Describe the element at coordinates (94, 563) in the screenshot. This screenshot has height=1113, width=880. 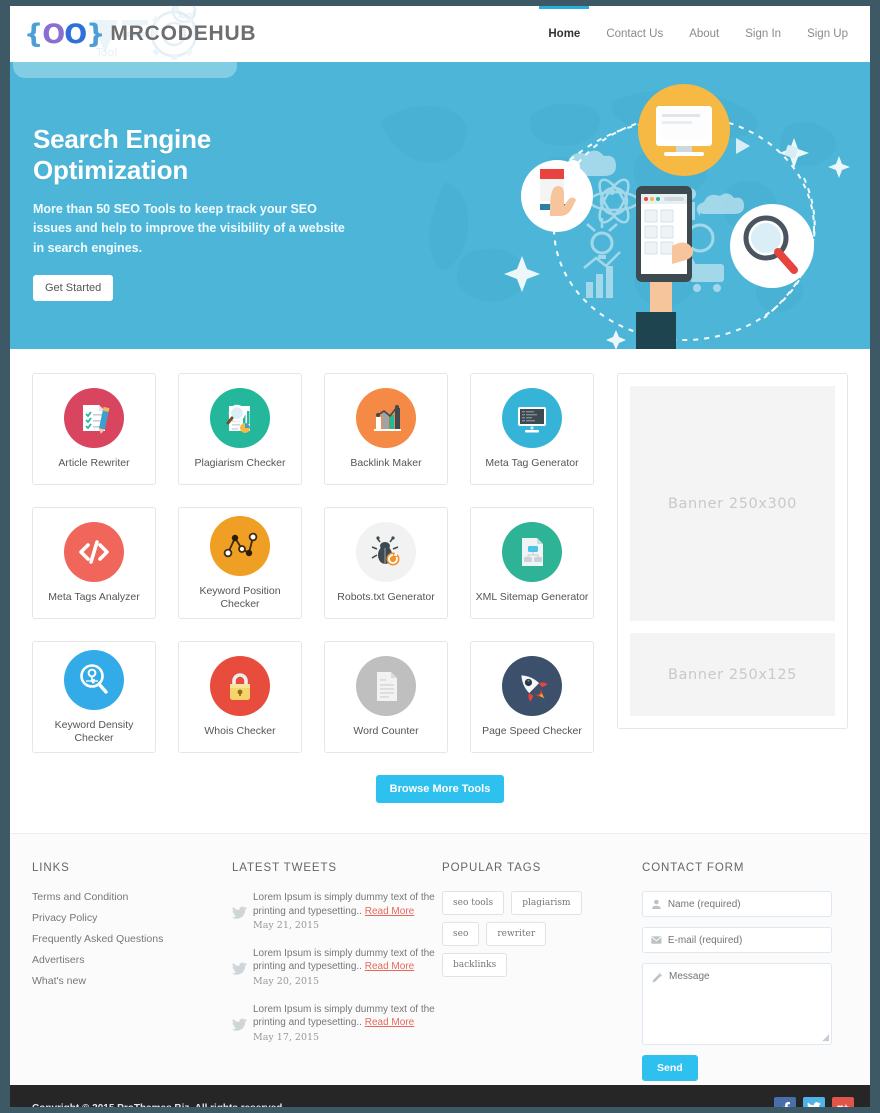
I see `tool-card-meta-tags-analyzer: Meta Tags Analyzer` at that location.